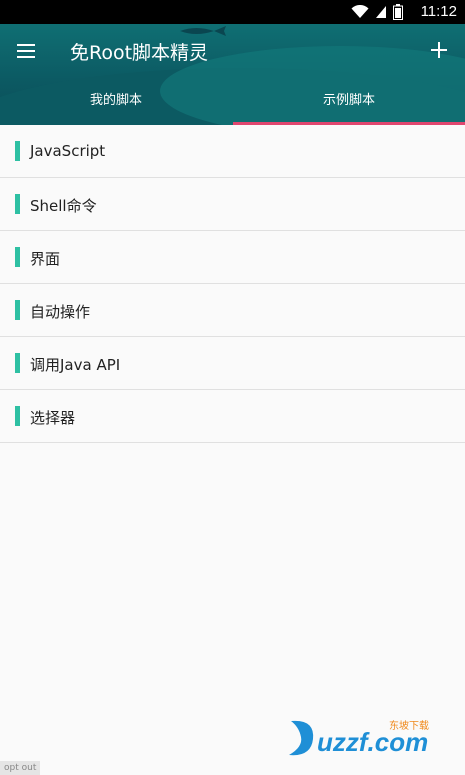 The image size is (465, 775). I want to click on add-button, so click(439, 50).